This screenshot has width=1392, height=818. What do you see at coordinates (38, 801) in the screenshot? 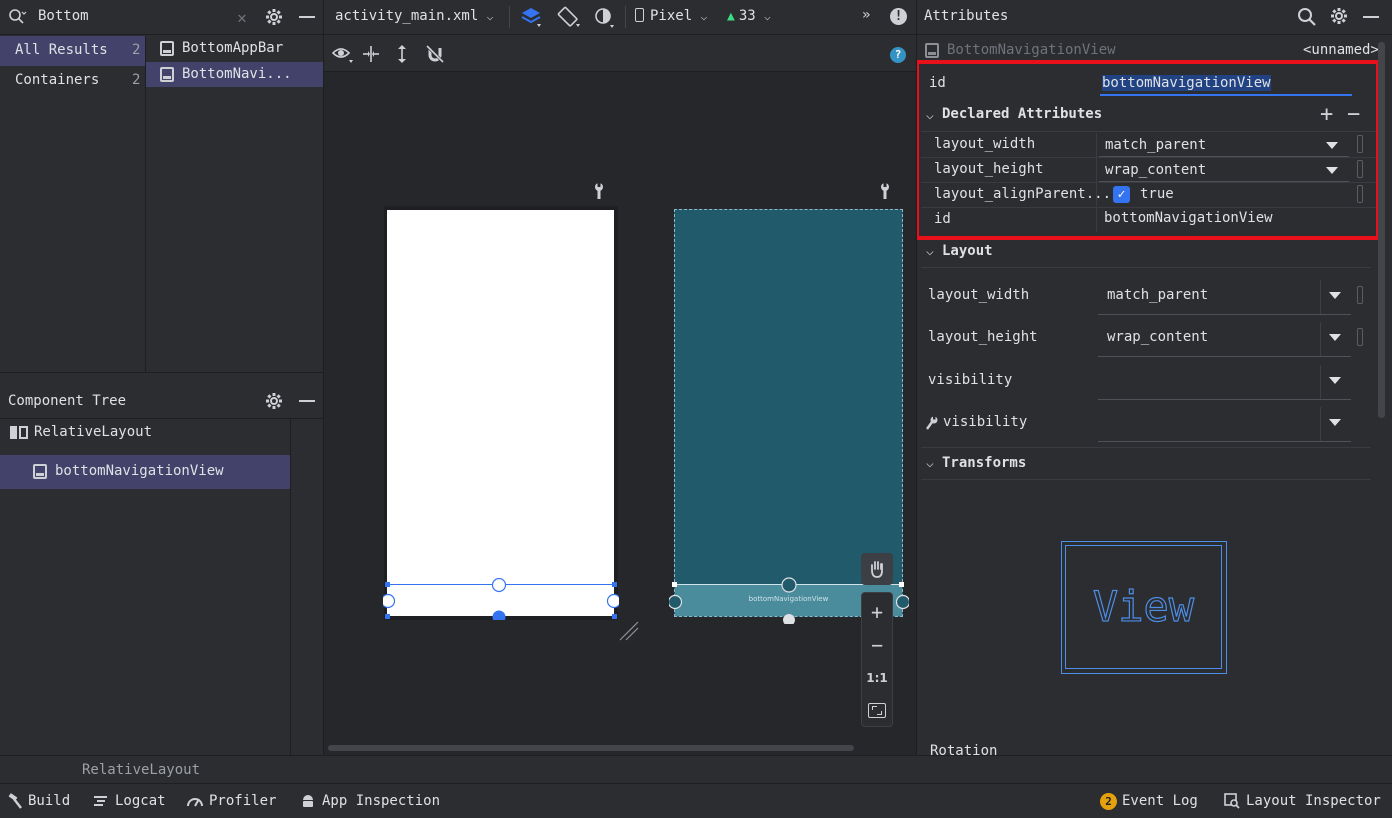
I see `build-tab: Build` at bounding box center [38, 801].